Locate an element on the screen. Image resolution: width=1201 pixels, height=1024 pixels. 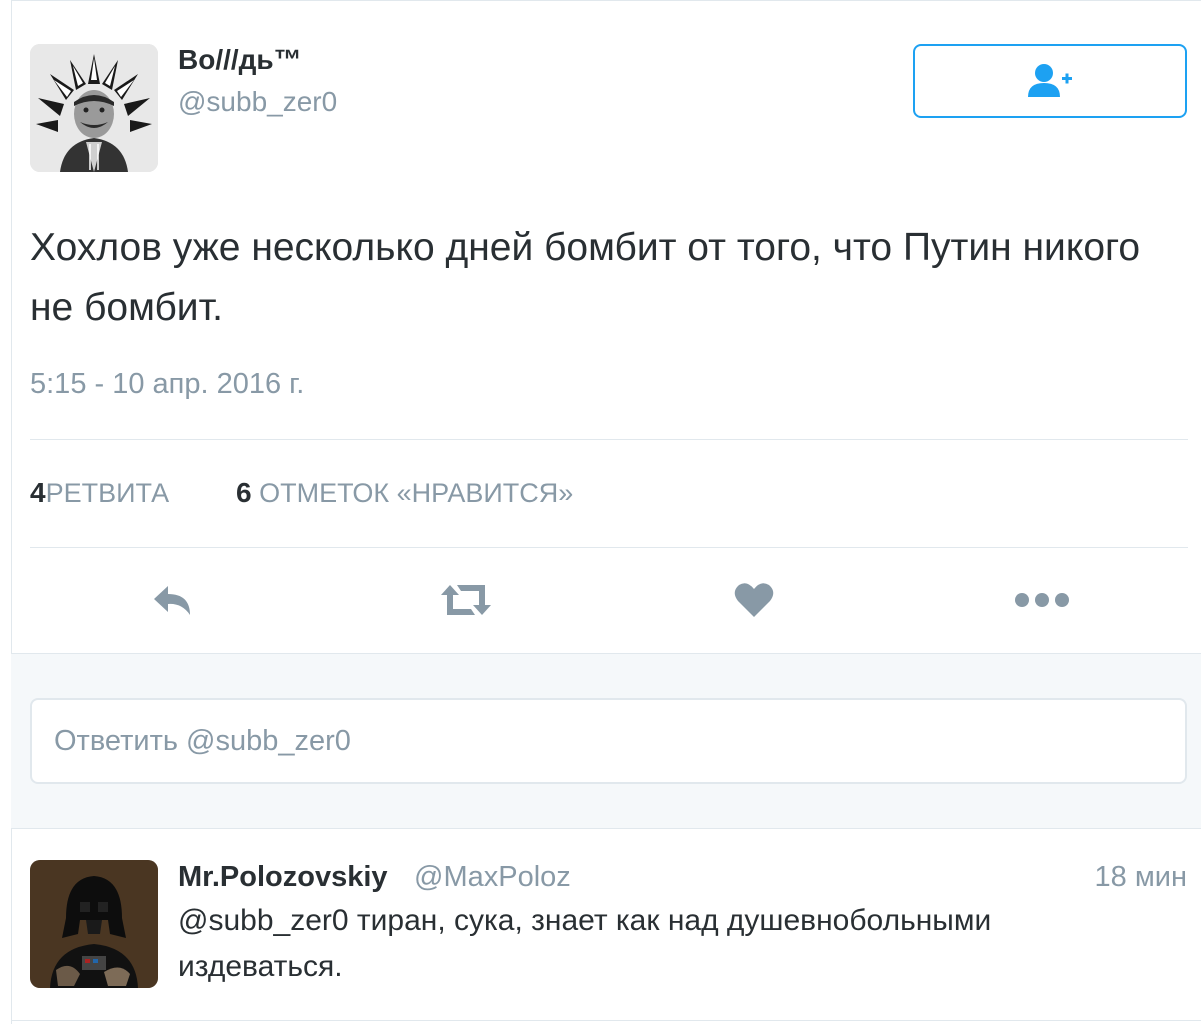
author-name: Во///дь™ is located at coordinates (240, 60).